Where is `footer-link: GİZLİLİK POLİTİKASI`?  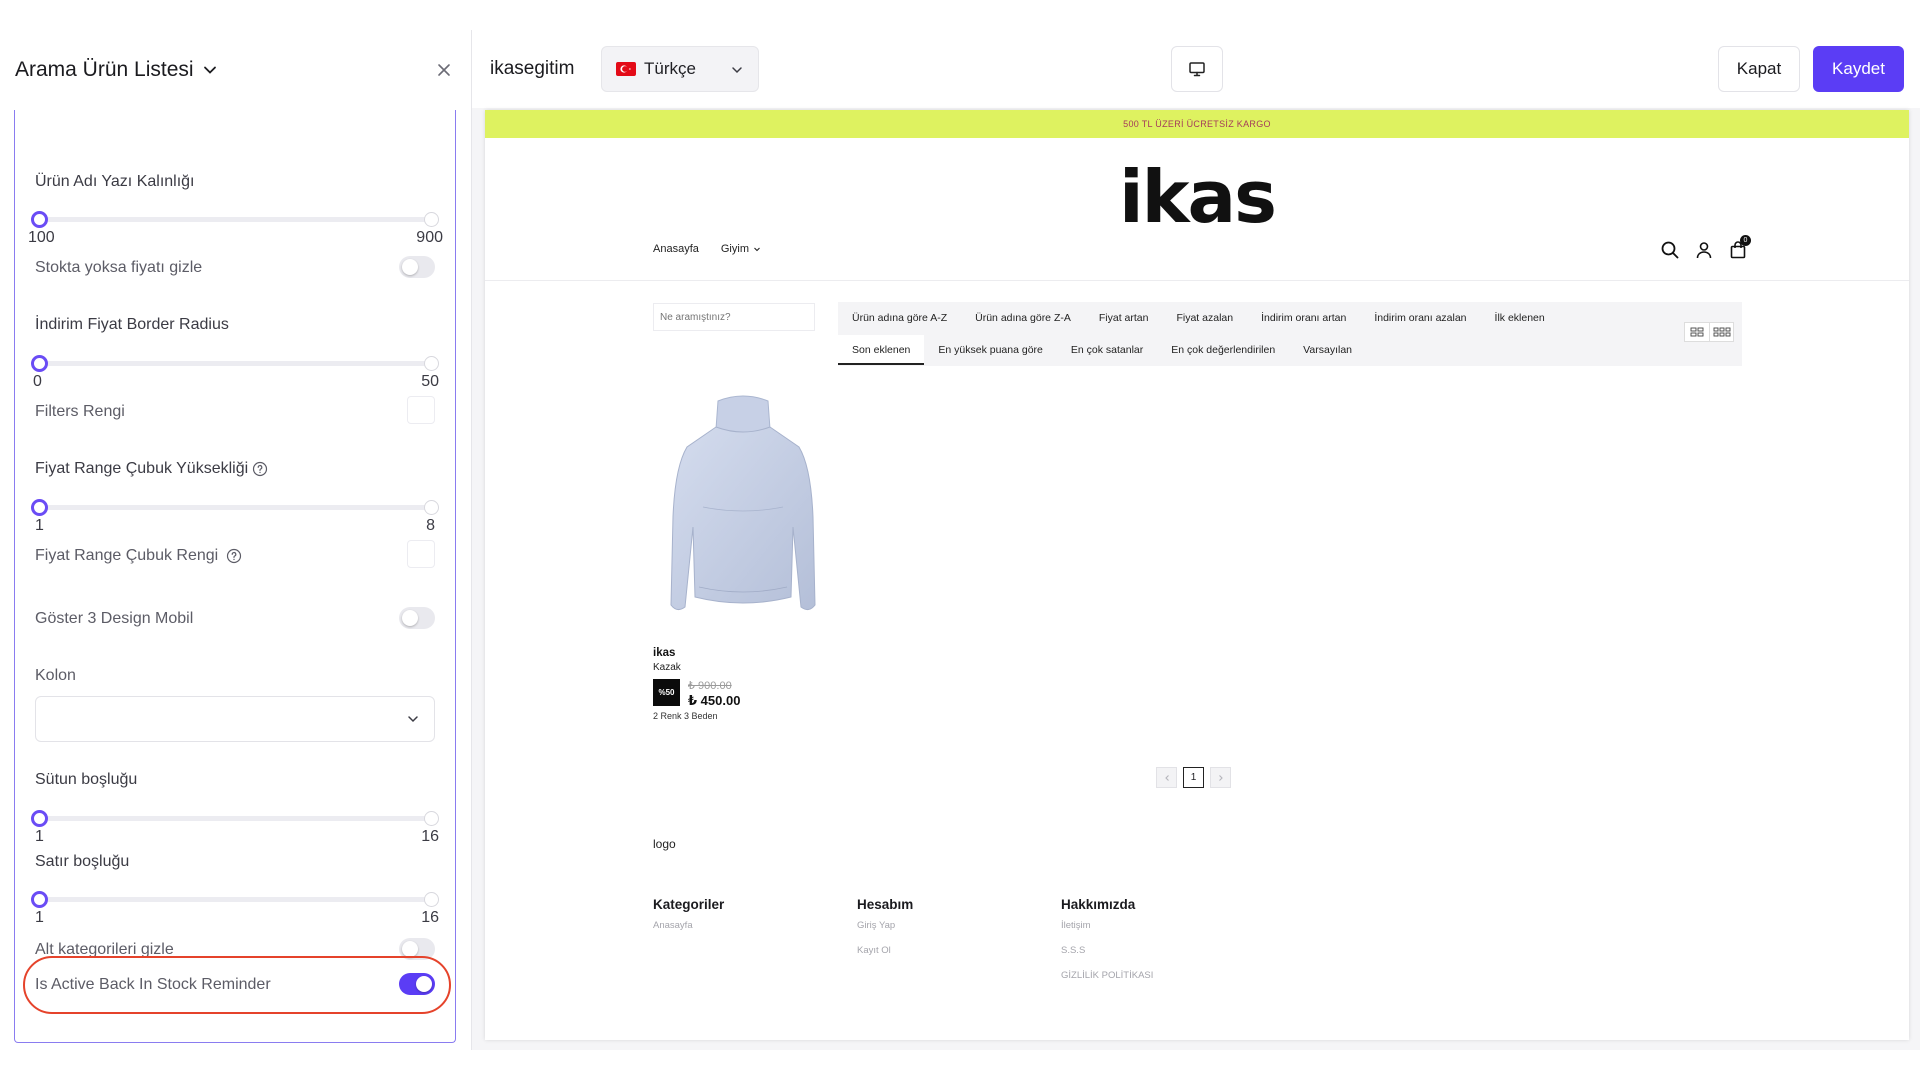 footer-link: GİZLİLİK POLİTİKASI is located at coordinates (1107, 975).